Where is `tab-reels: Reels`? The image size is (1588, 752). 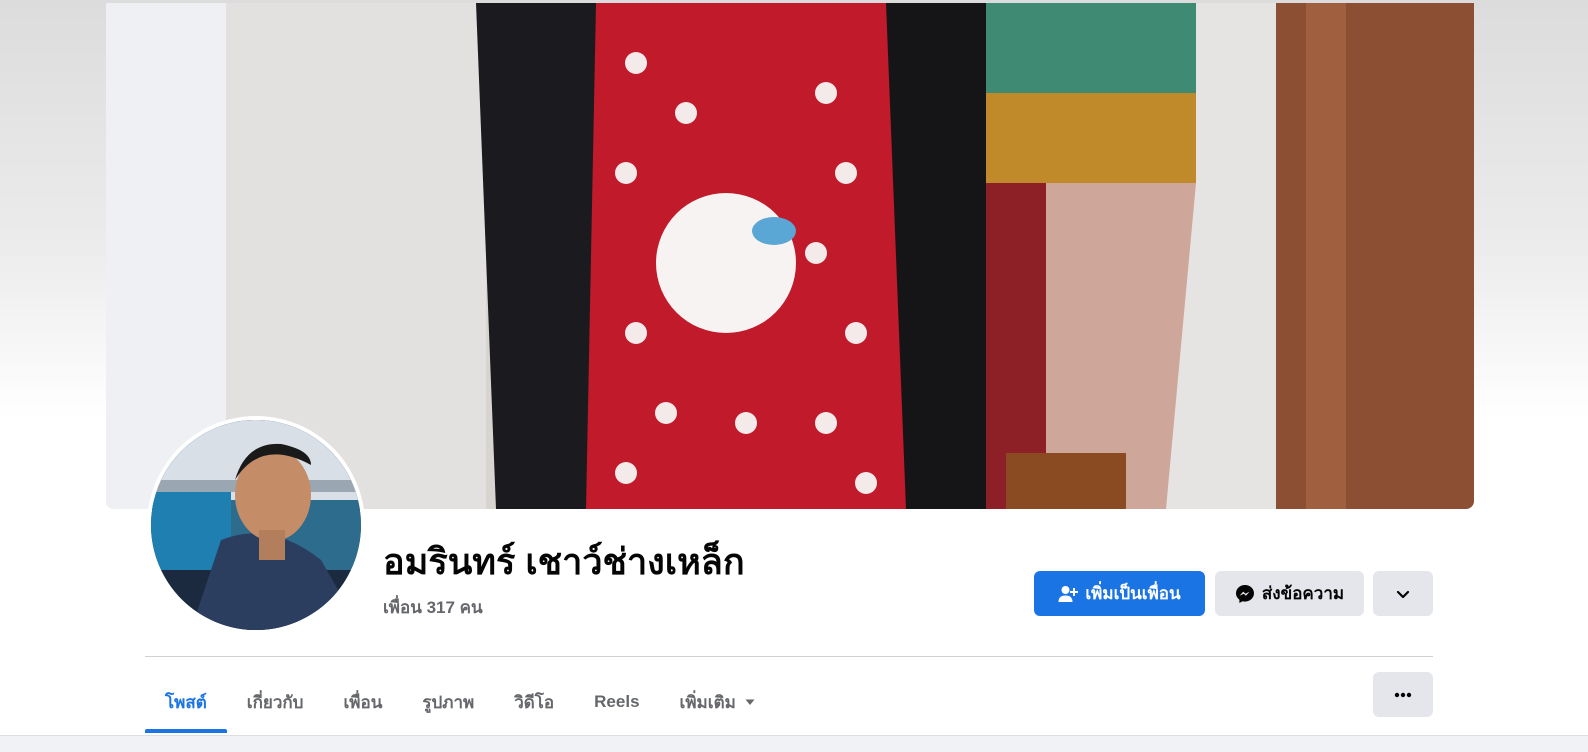 tab-reels: Reels is located at coordinates (616, 702).